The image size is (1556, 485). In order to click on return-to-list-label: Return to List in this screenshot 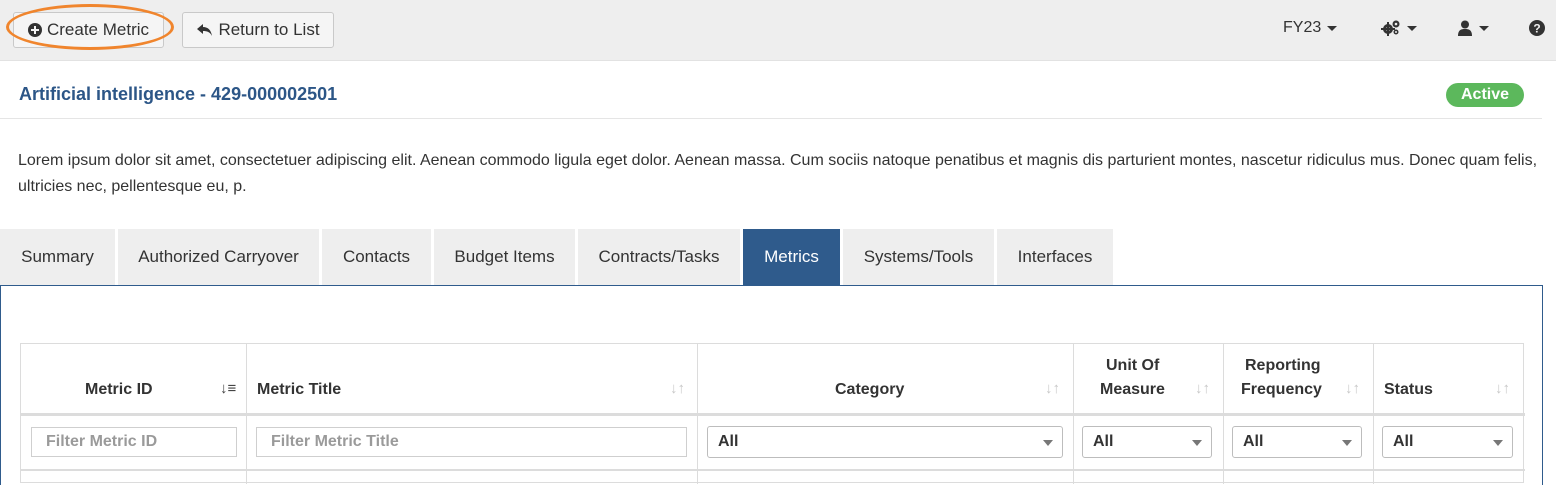, I will do `click(269, 29)`.